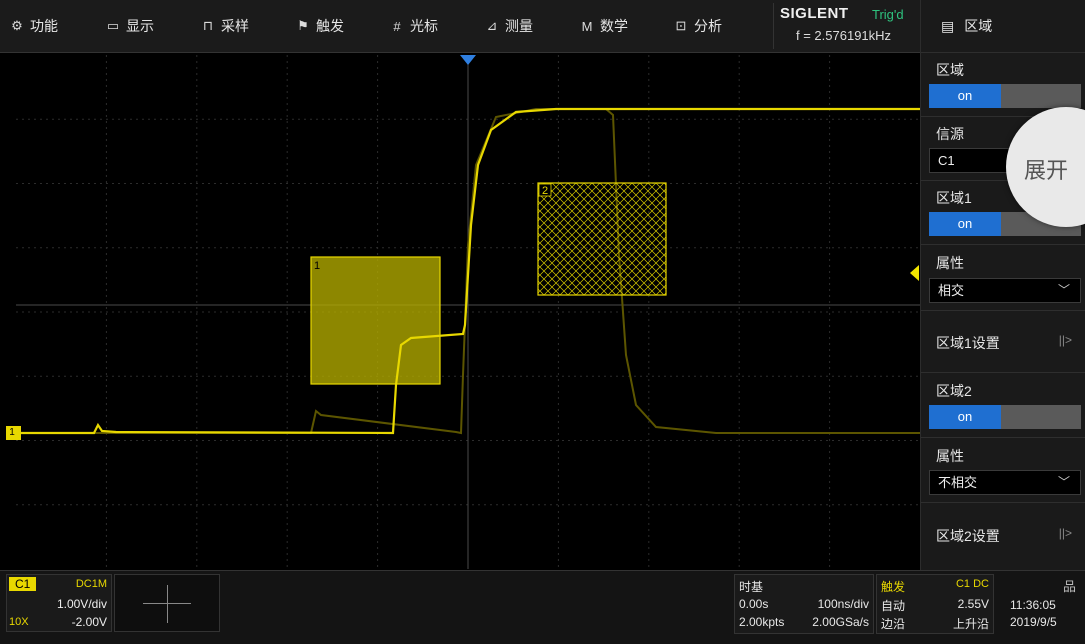 Image resolution: width=1085 pixels, height=644 pixels. Describe the element at coordinates (804, 604) in the screenshot. I see `timebase-info: 时基 0.00s 100ns/div 2.00kpts 2.00GSa/s` at that location.